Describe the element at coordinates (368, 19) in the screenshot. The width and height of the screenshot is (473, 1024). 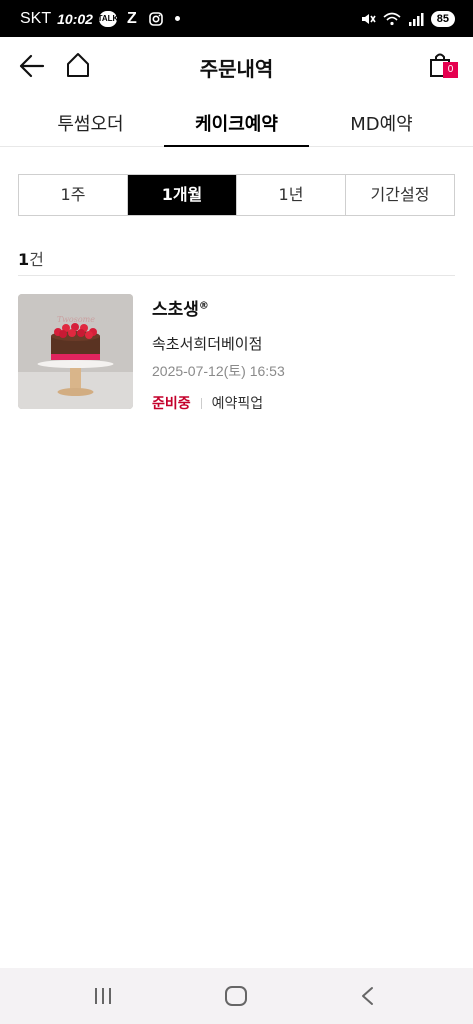
I see `mute-icon` at that location.